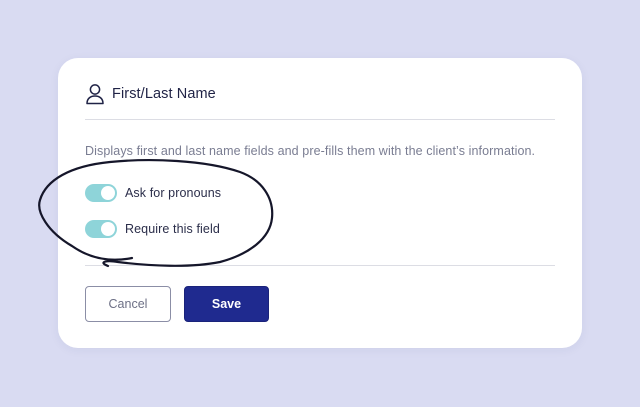  I want to click on user-icon, so click(95, 94).